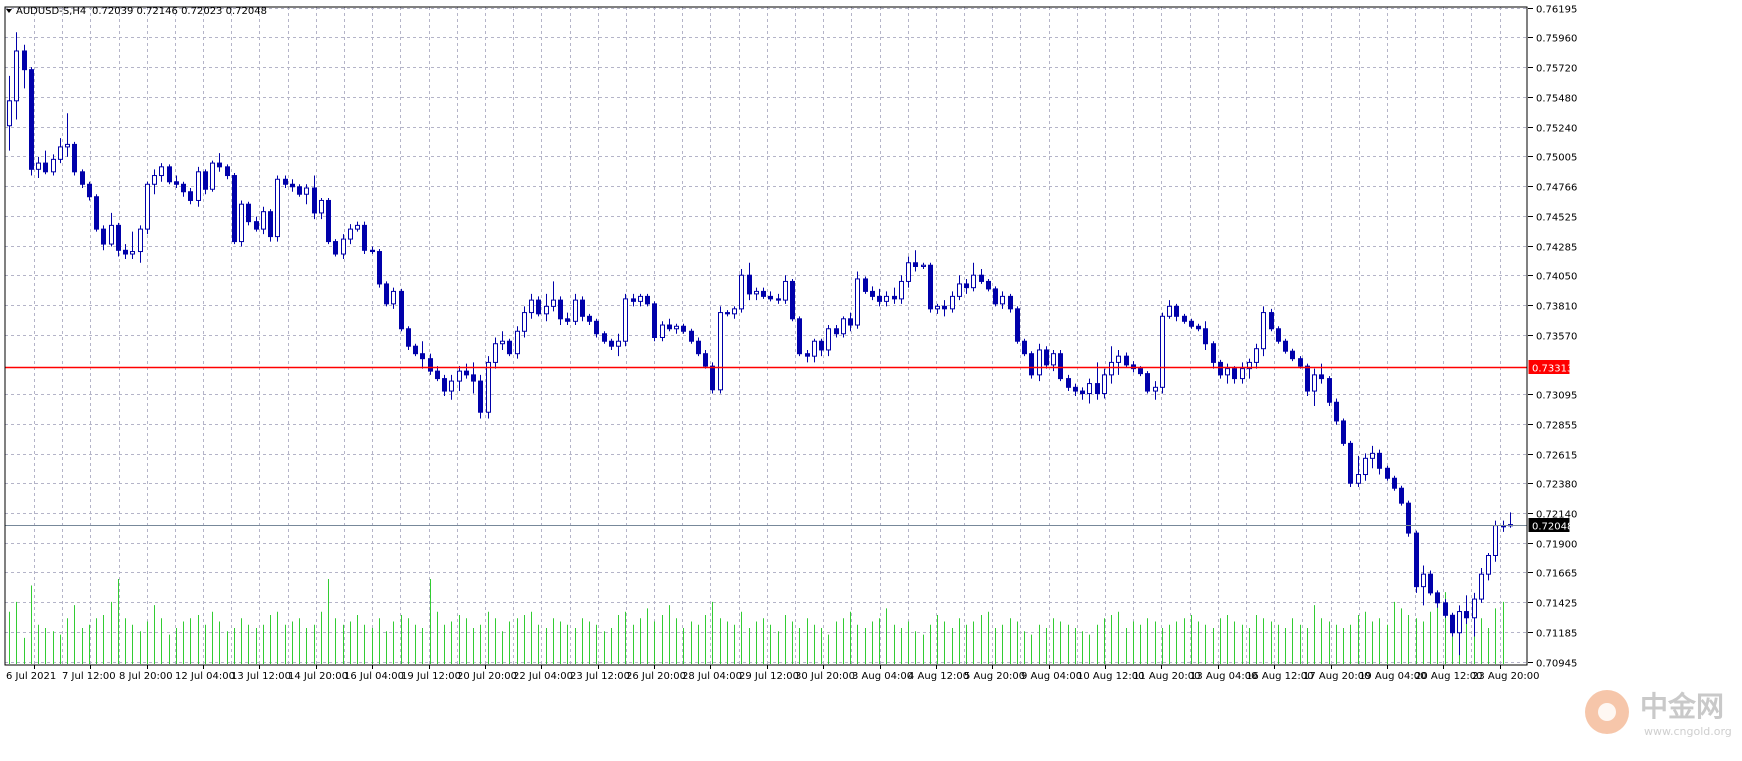  What do you see at coordinates (431, 676) in the screenshot?
I see `time-tick-label: 19 Jul 12:00` at bounding box center [431, 676].